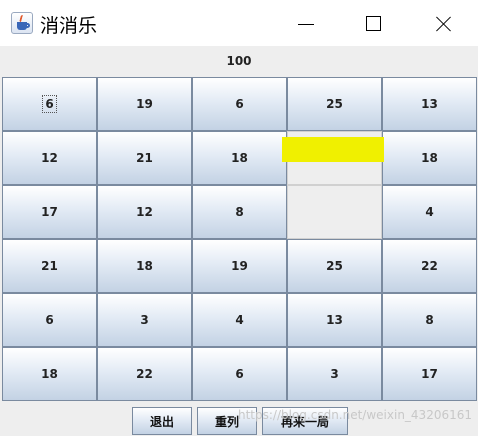 The height and width of the screenshot is (436, 480). Describe the element at coordinates (333, 149) in the screenshot. I see `selection-highlight` at that location.